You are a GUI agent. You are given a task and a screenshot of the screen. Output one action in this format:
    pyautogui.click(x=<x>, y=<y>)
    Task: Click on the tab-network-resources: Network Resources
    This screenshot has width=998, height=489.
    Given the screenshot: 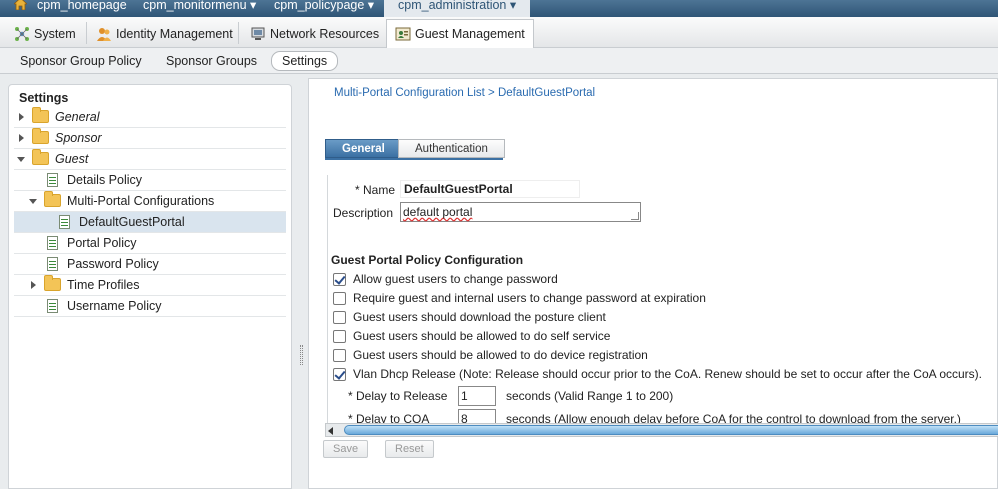 What is the action you would take?
    pyautogui.click(x=314, y=33)
    